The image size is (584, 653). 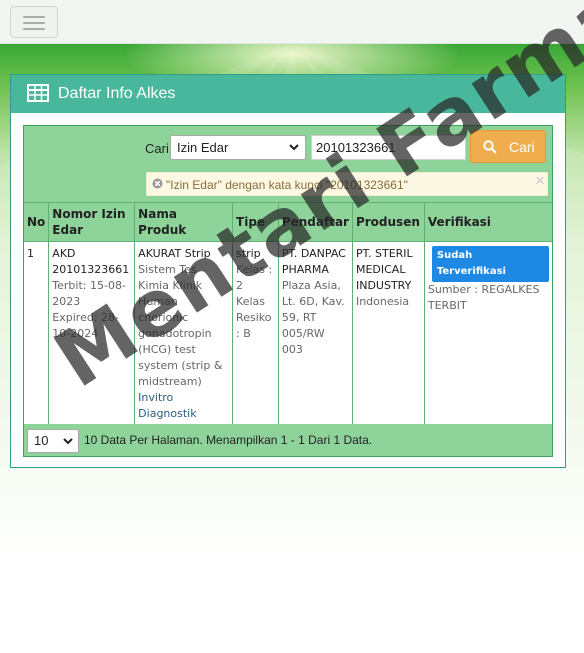 What do you see at coordinates (91, 222) in the screenshot?
I see `col-header-nomor-izin: Nomor Izin Edar` at bounding box center [91, 222].